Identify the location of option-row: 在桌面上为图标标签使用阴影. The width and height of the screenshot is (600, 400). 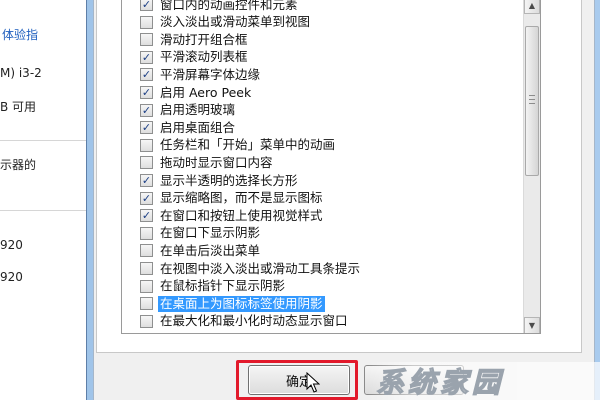
(340, 303).